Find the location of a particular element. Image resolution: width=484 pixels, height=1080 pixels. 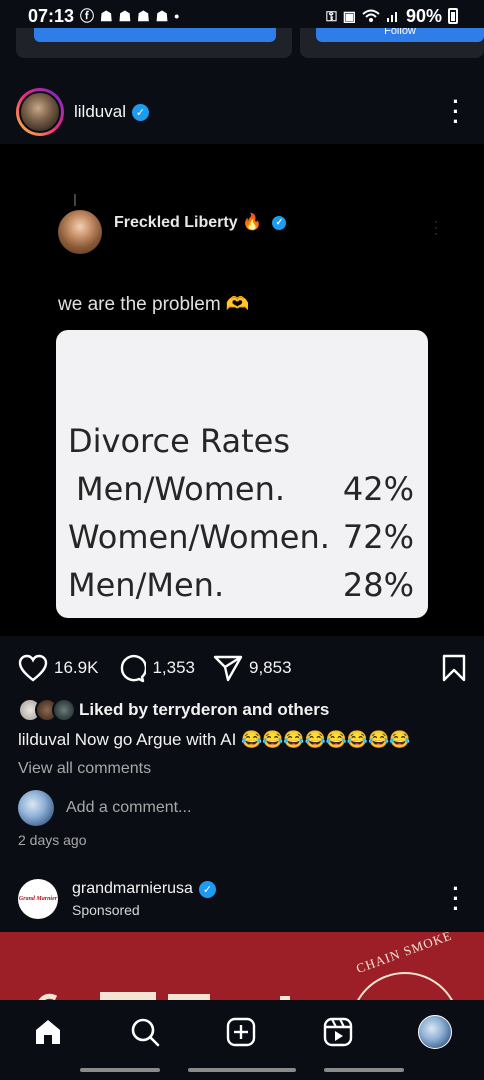

comment-icon is located at coordinates (134, 668).